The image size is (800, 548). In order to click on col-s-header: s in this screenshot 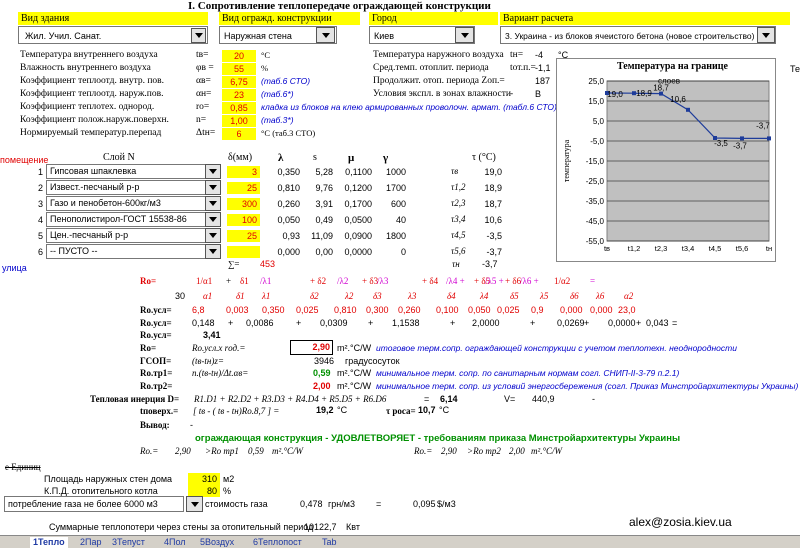, I will do `click(315, 157)`.